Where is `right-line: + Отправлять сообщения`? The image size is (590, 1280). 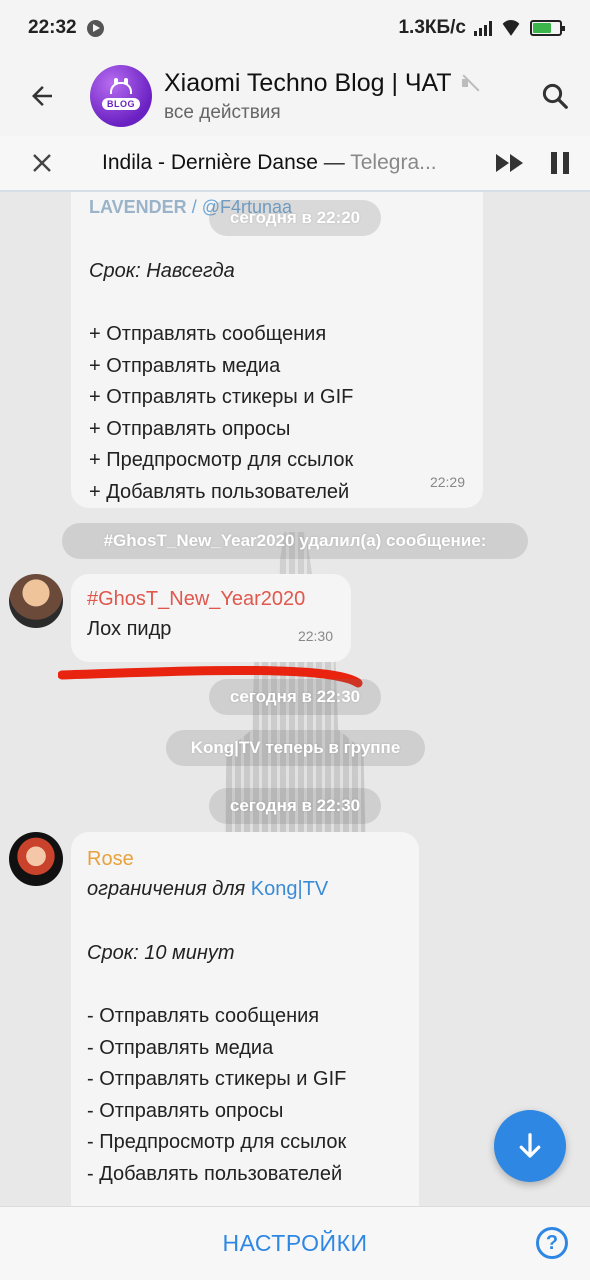 right-line: + Отправлять сообщения is located at coordinates (208, 334).